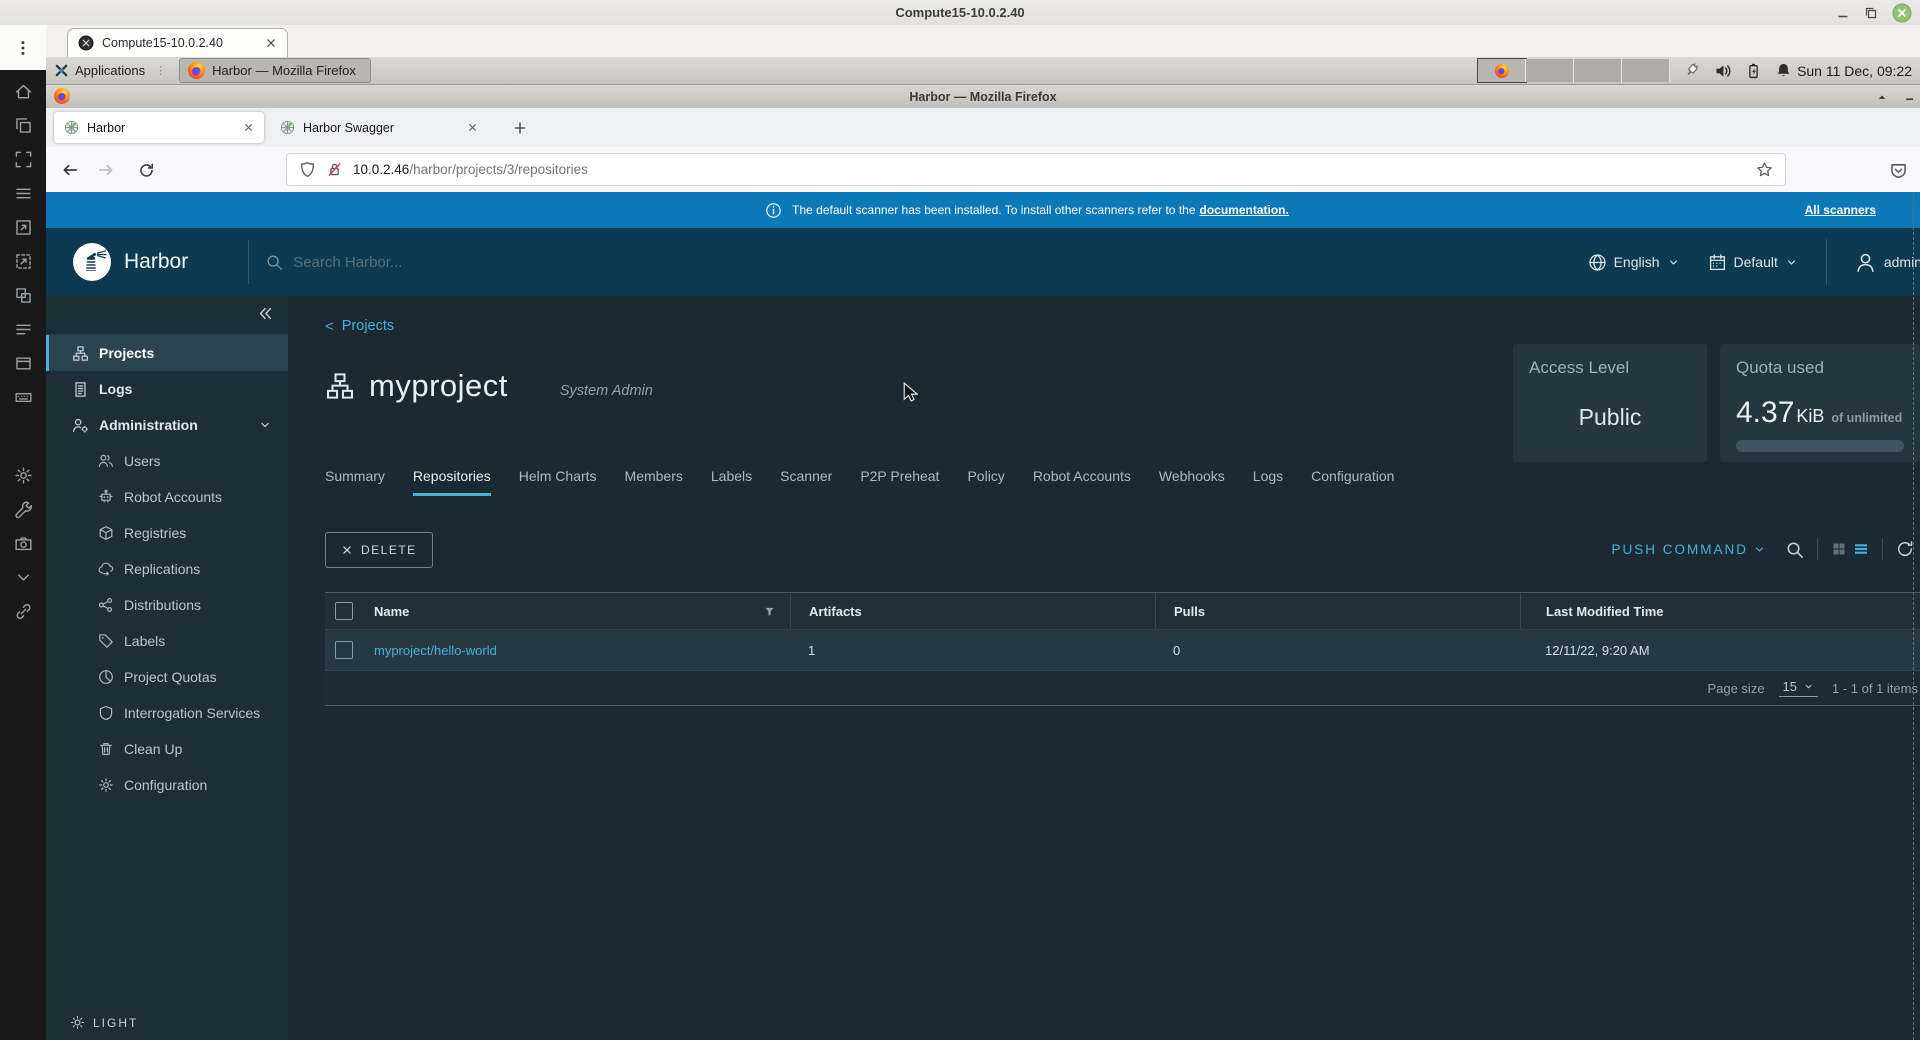 This screenshot has height=1040, width=1920. Describe the element at coordinates (23, 295) in the screenshot. I see `scaled-mode-button` at that location.